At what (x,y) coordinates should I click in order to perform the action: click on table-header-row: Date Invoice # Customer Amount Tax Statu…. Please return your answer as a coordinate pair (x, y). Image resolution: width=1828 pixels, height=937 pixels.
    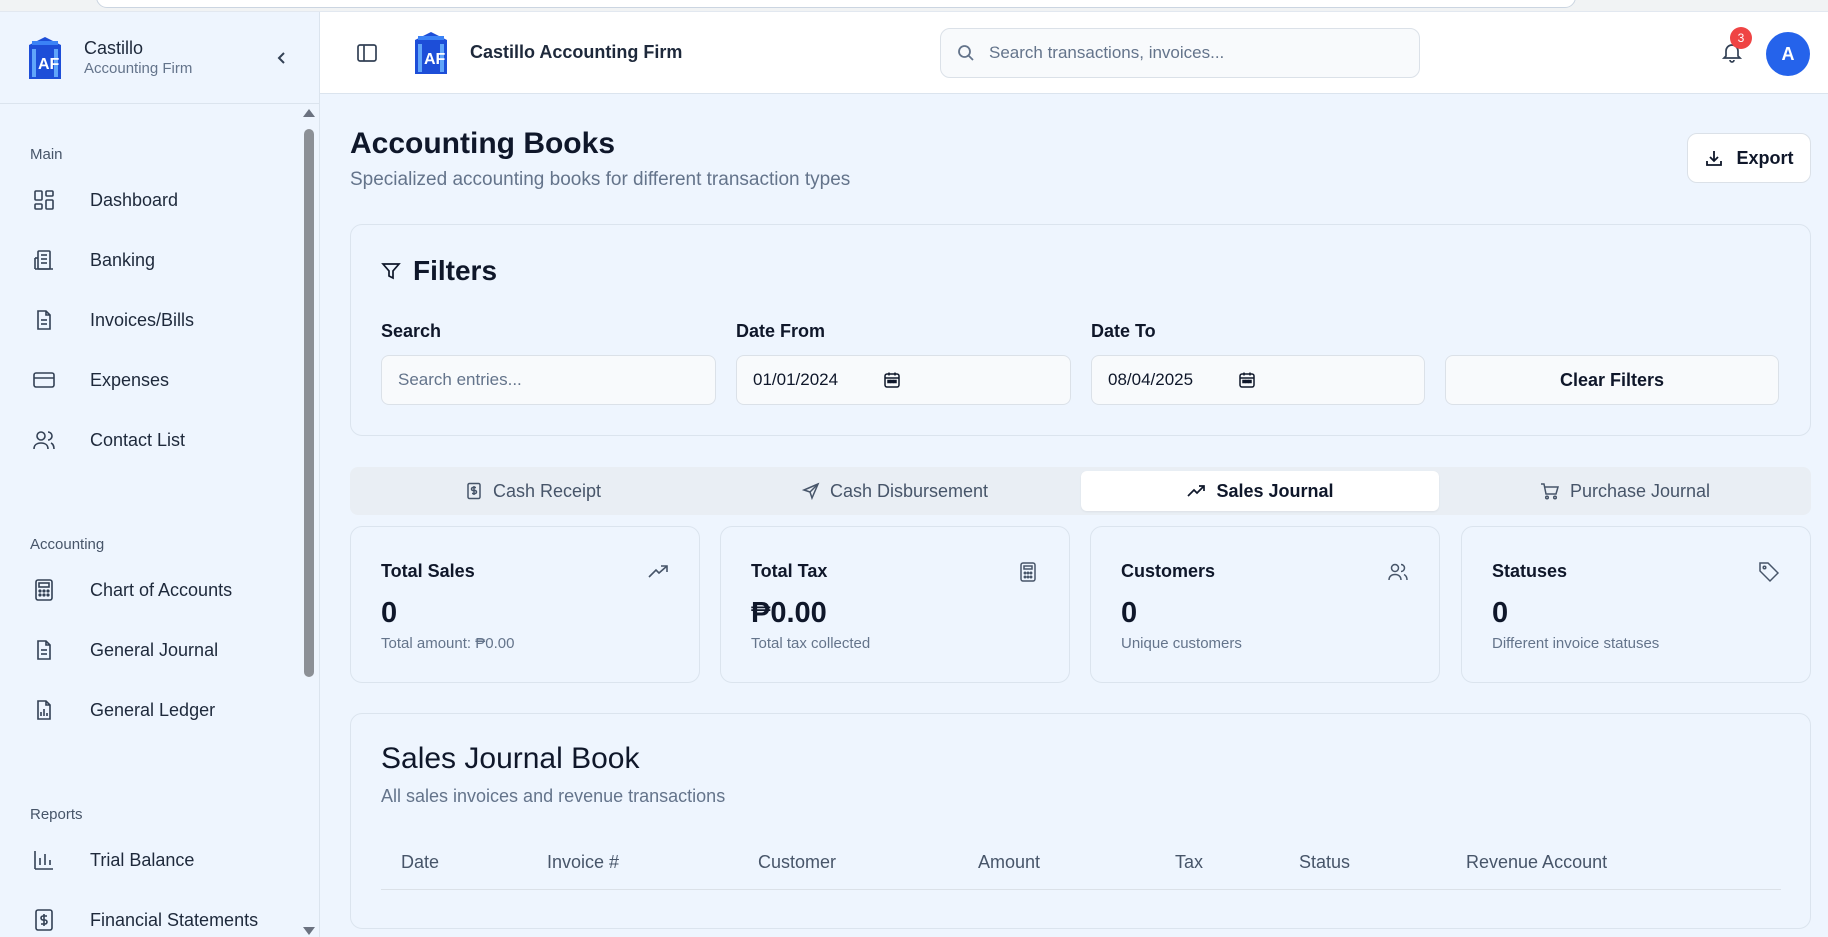
    Looking at the image, I should click on (1081, 862).